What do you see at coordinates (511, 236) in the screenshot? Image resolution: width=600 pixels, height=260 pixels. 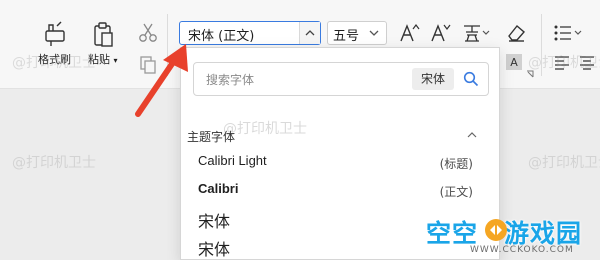 I see `brand-logo: 空空 游戏园 WWW.CCKOKO.COM` at bounding box center [511, 236].